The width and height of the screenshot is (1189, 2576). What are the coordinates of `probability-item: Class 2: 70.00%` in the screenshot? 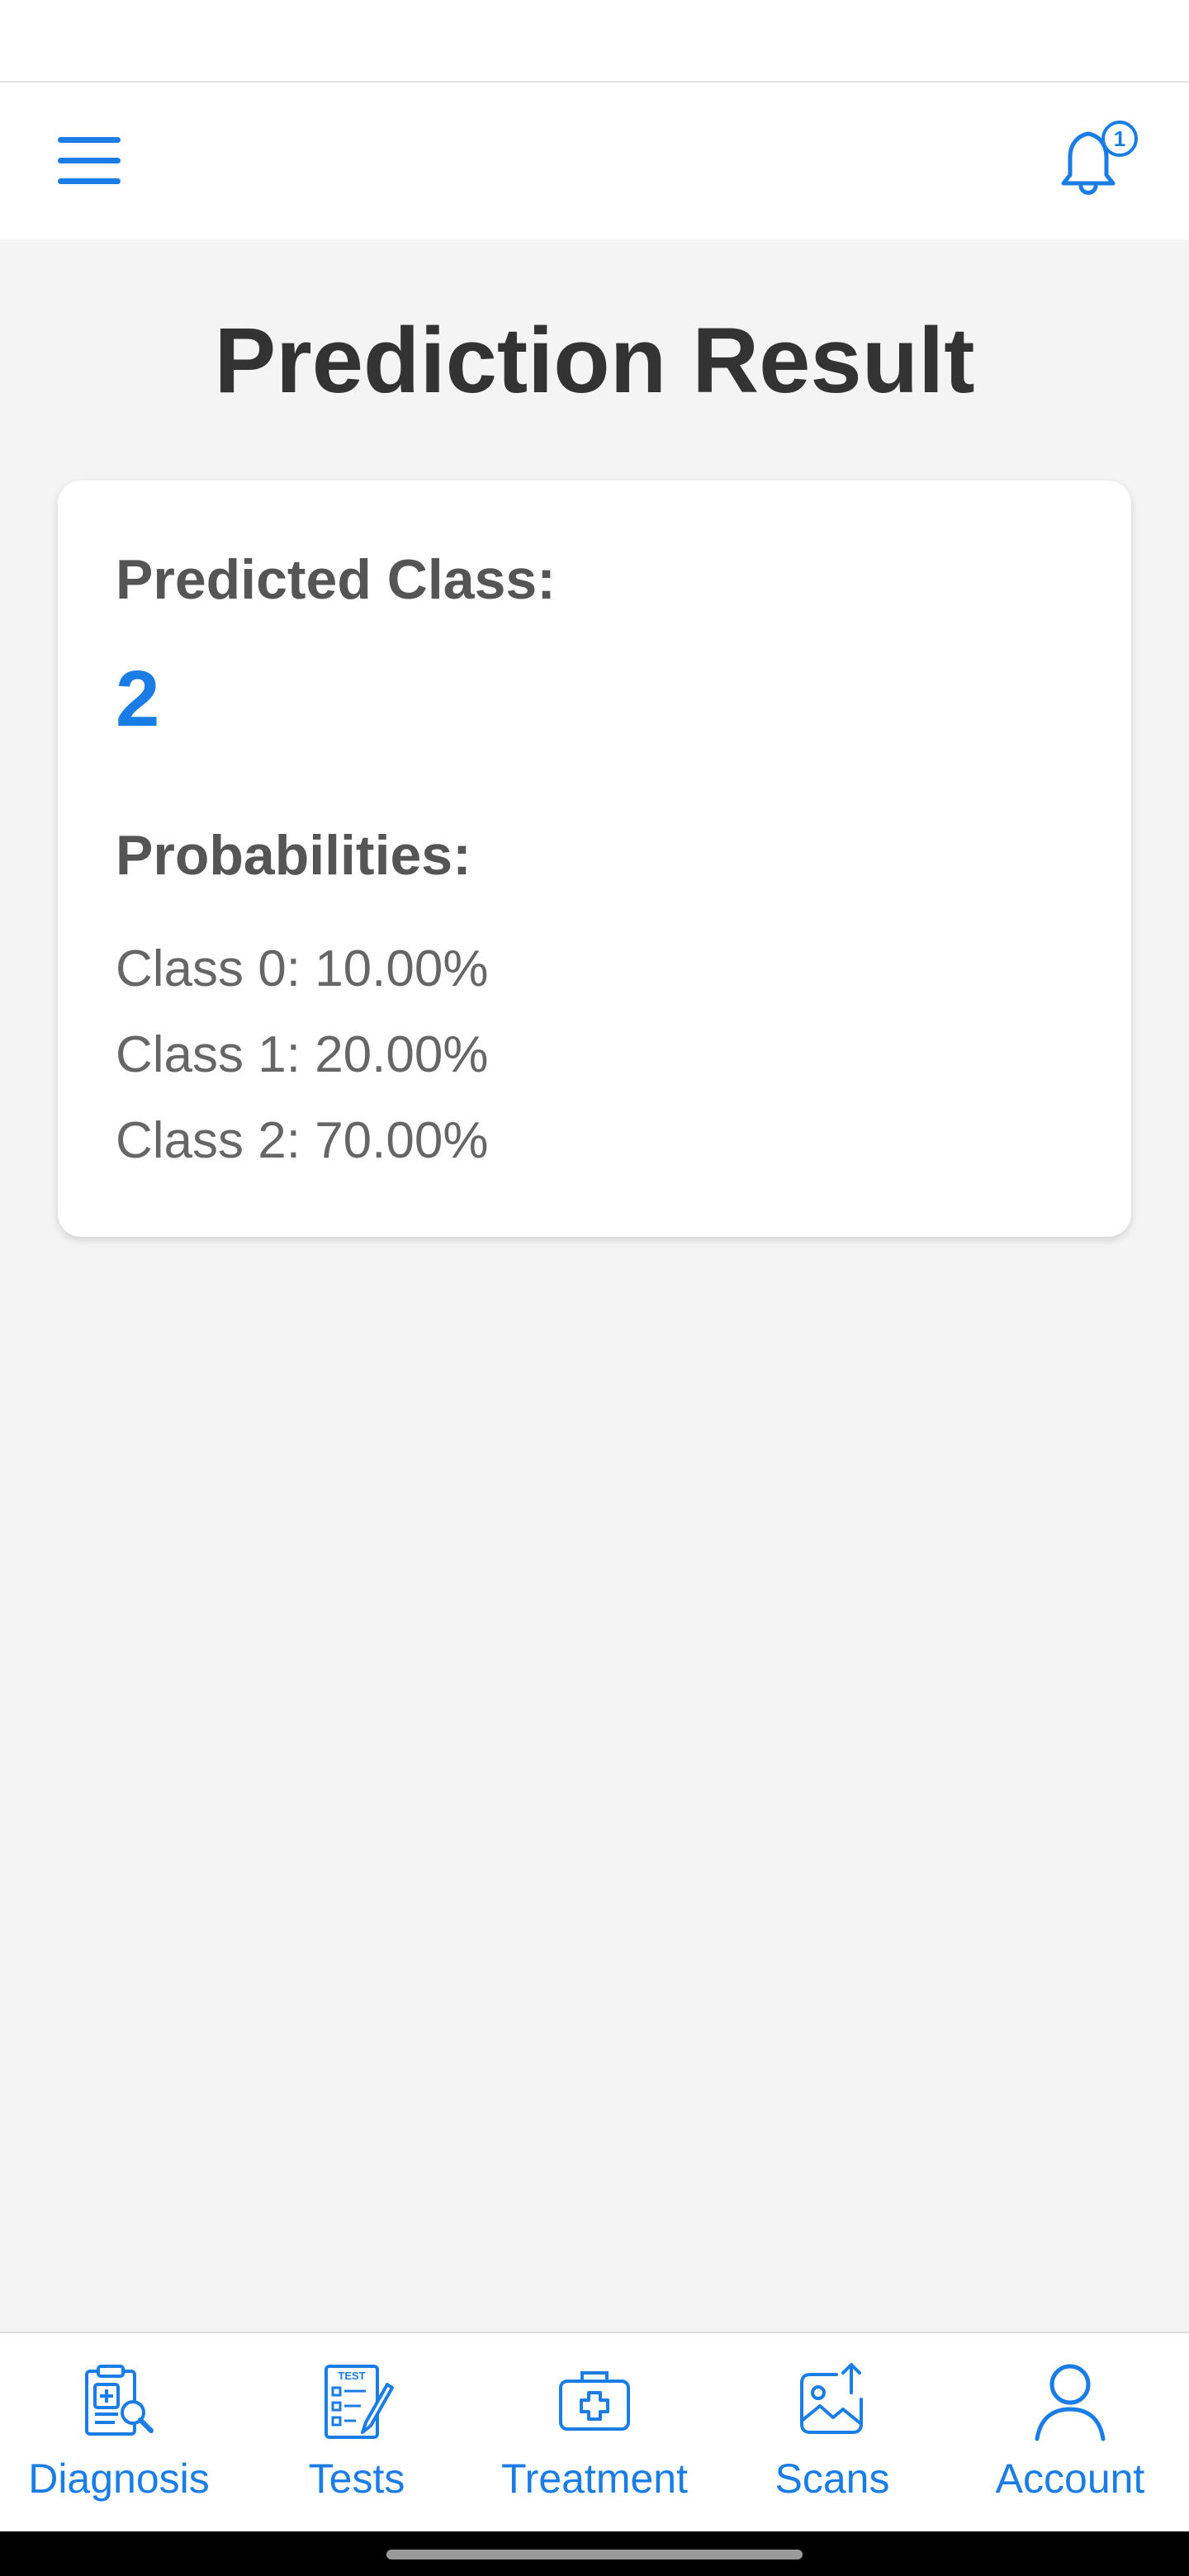 It's located at (302, 1140).